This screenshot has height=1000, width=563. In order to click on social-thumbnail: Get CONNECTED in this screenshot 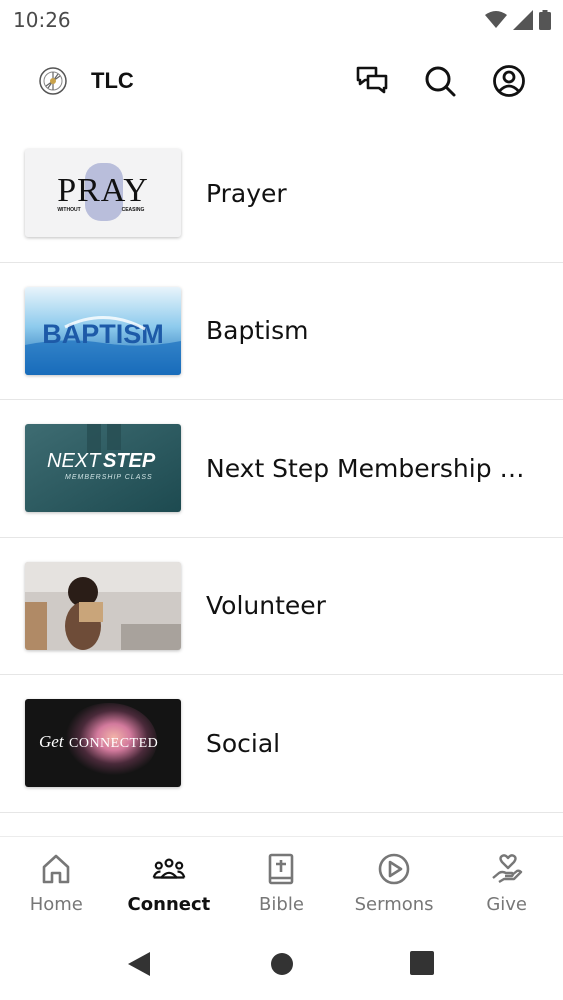, I will do `click(103, 743)`.